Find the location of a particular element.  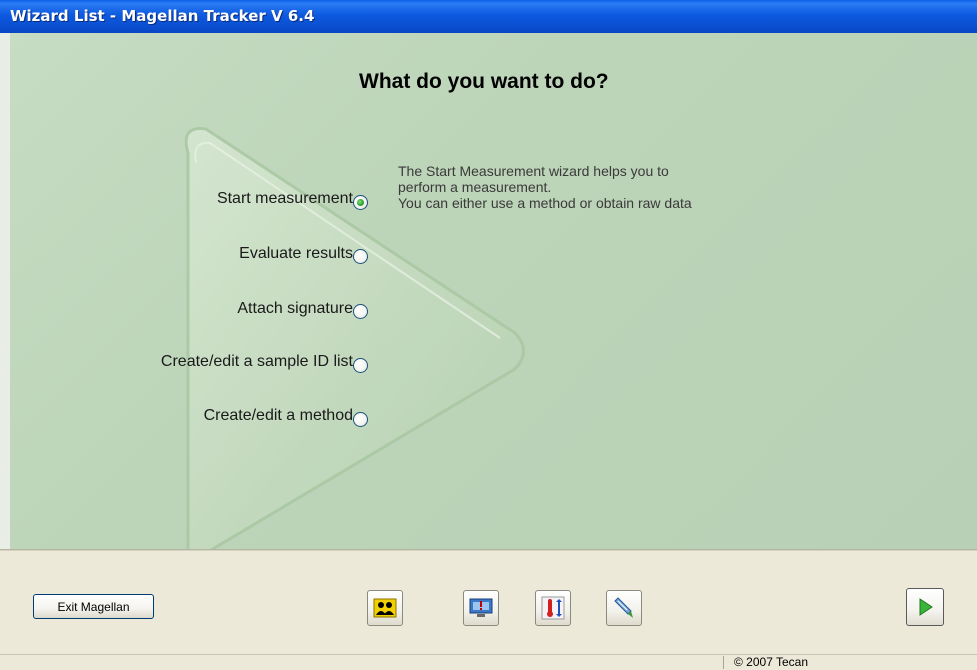

thermometer-icon is located at coordinates (553, 608).